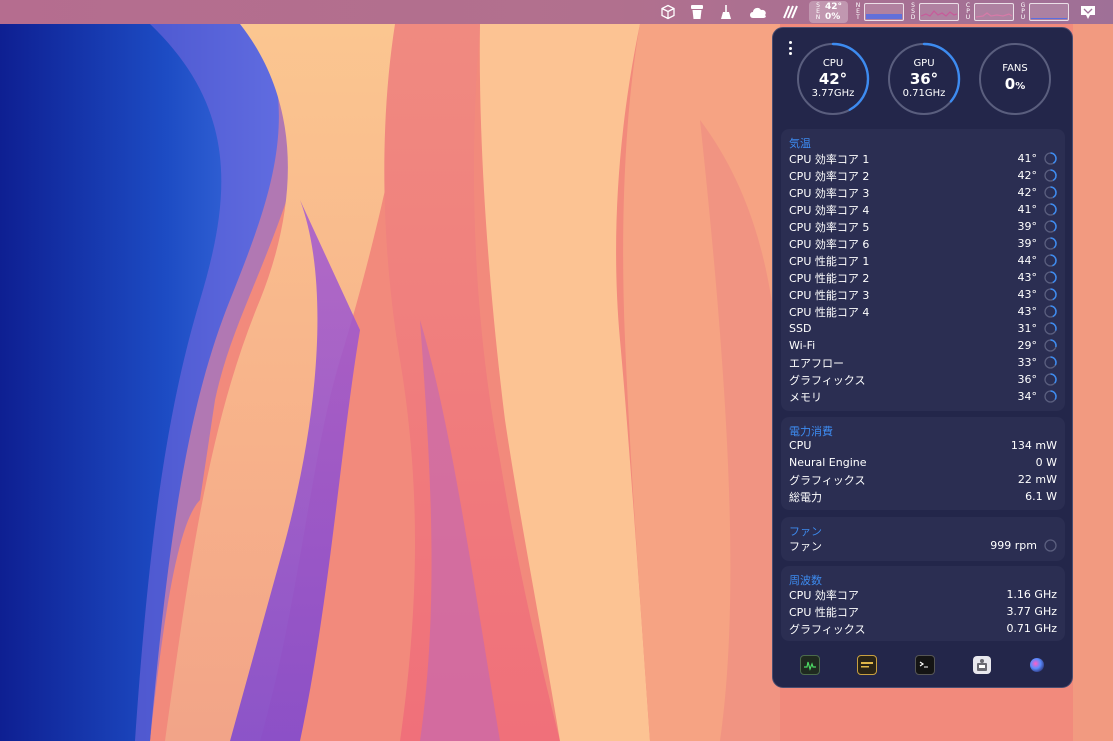 This screenshot has height=741, width=1113. I want to click on temps-row-value: 44°, so click(1027, 260).